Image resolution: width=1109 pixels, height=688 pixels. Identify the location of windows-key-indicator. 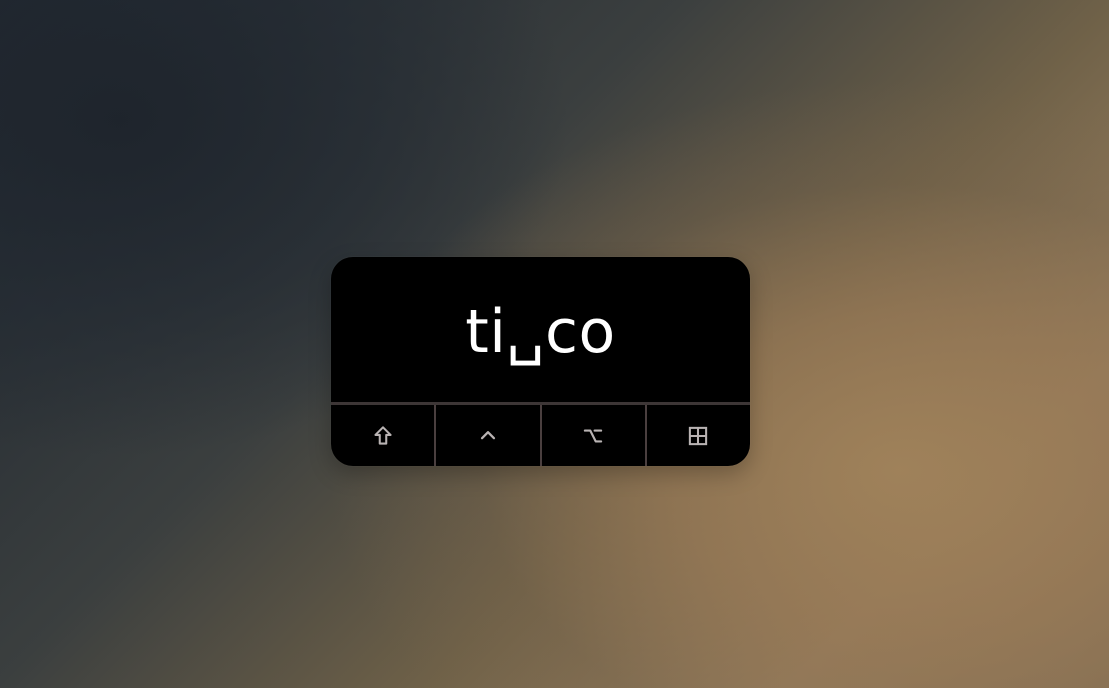
(698, 435).